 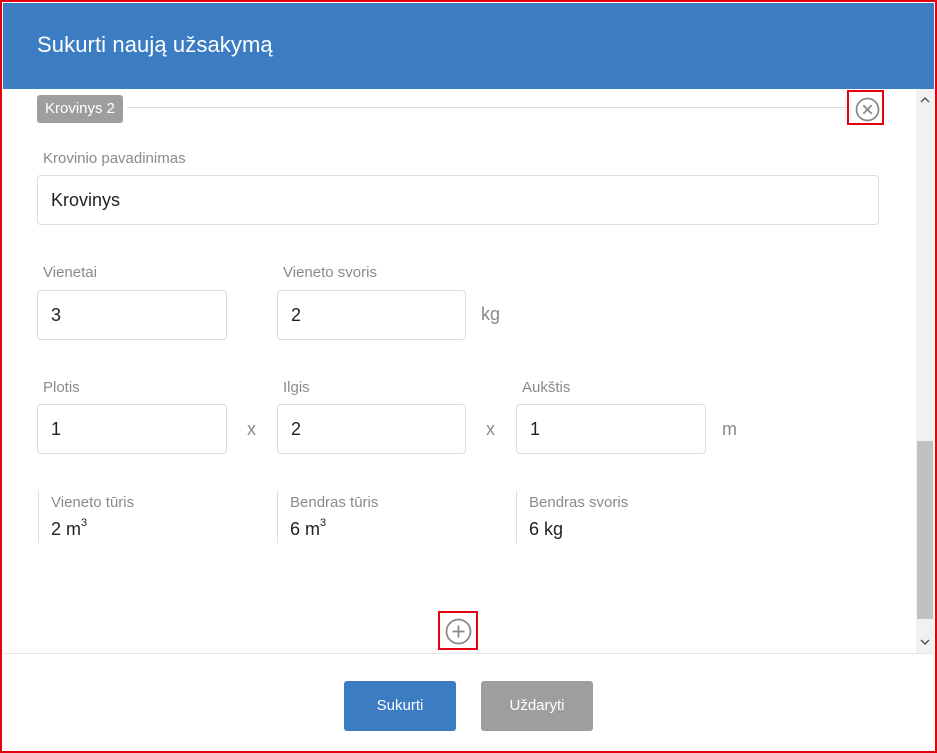 I want to click on close-button: Uždaryti, so click(x=537, y=706).